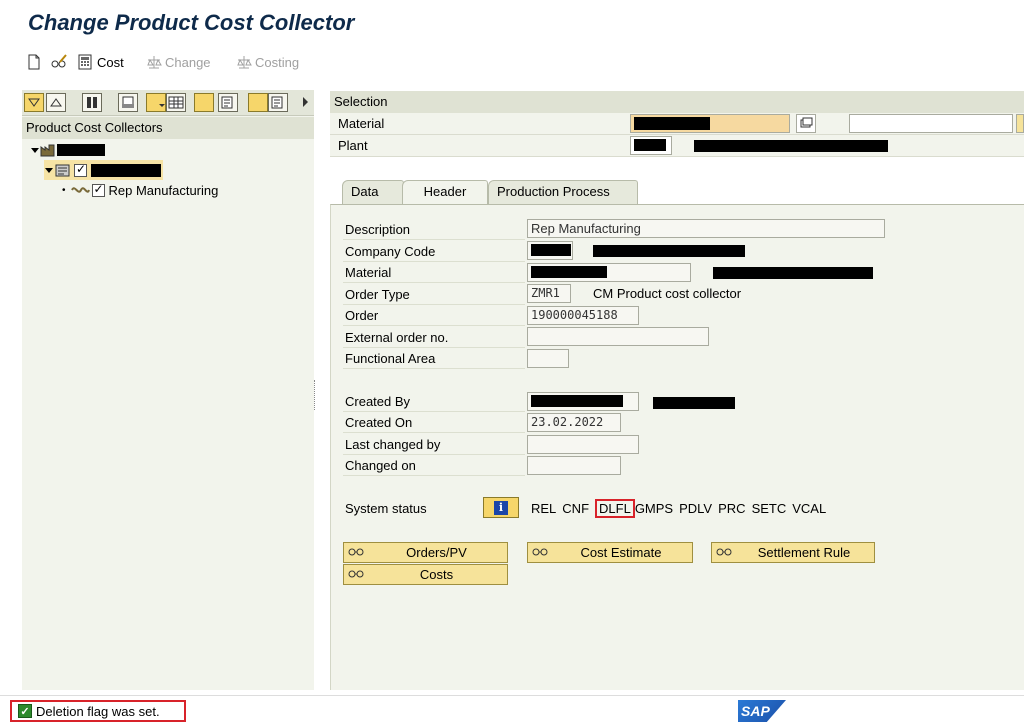 This screenshot has height=727, width=1024. I want to click on expand-all-button, so click(34, 102).